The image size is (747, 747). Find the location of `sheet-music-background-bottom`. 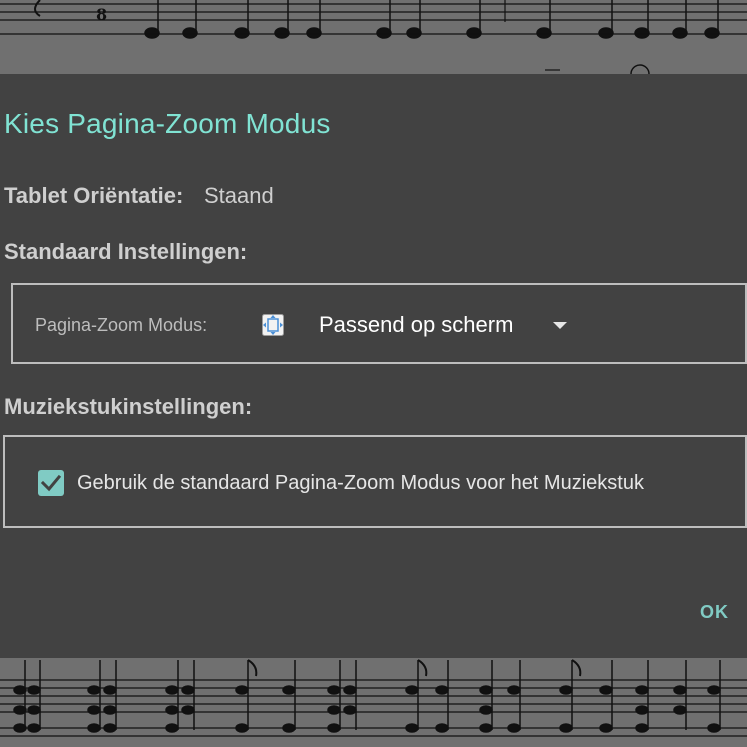

sheet-music-background-bottom is located at coordinates (373, 702).